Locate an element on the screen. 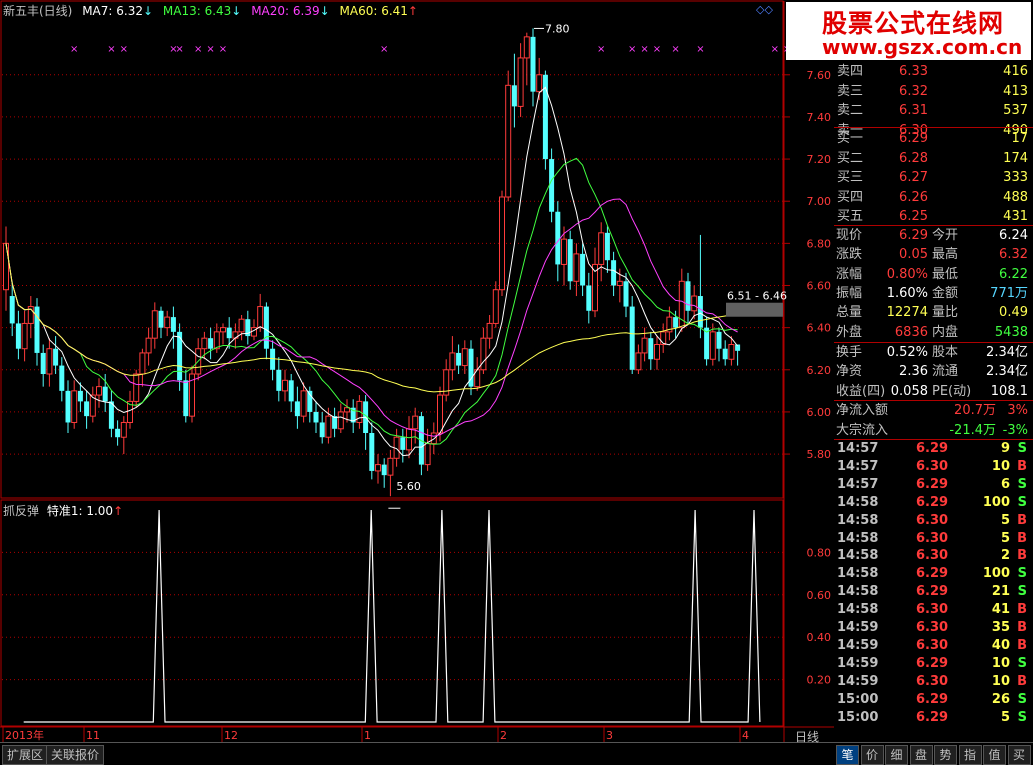 This screenshot has height=765, width=1033. trade-tick-row: 14:58 6.29 21 S is located at coordinates (933, 592).